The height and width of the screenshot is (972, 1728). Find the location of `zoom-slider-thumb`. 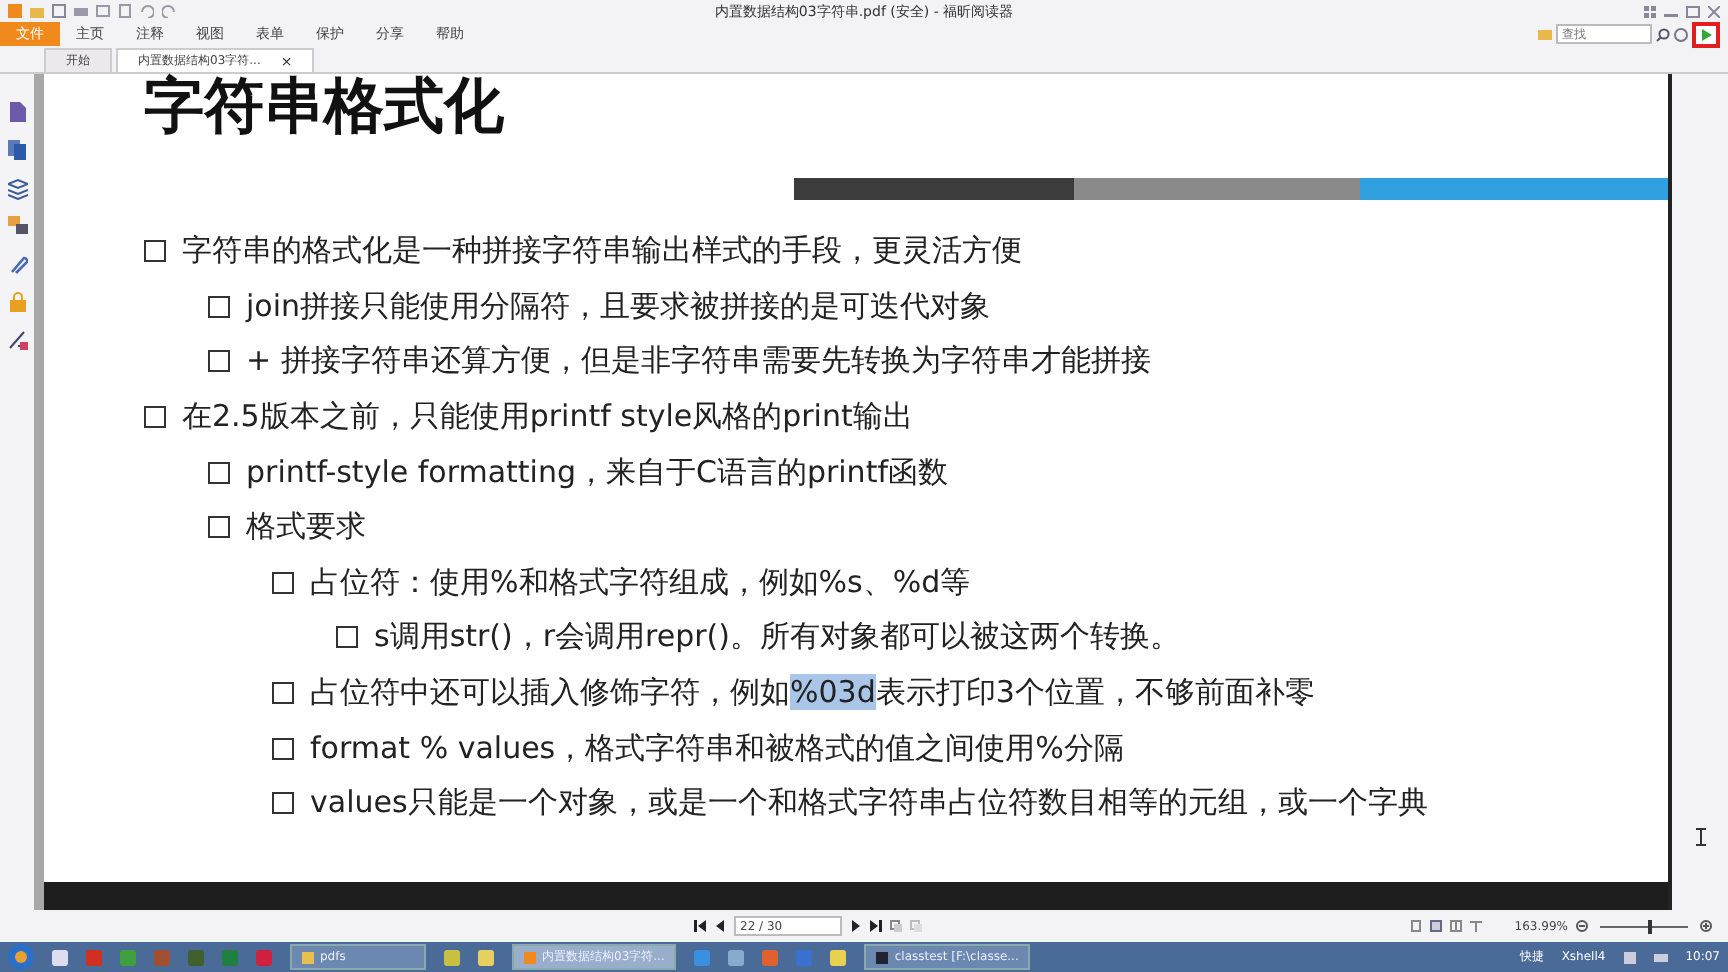

zoom-slider-thumb is located at coordinates (1650, 926).